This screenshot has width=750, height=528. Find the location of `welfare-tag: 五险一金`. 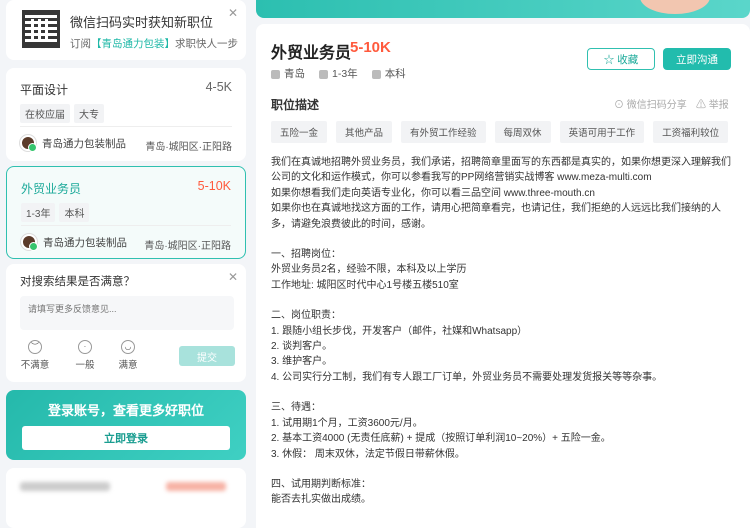

welfare-tag: 五险一金 is located at coordinates (299, 132).